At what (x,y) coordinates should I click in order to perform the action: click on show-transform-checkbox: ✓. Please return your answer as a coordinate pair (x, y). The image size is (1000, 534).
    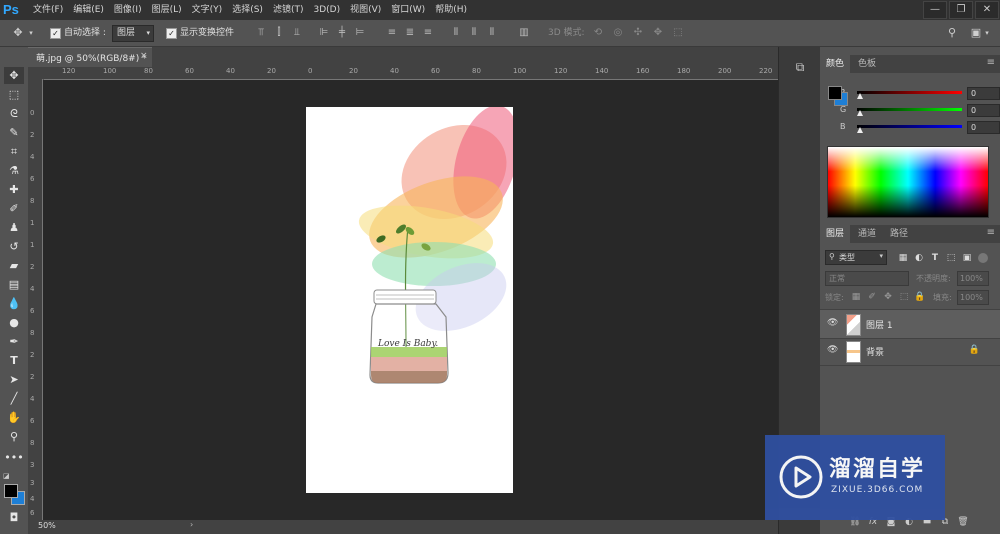
    Looking at the image, I should click on (171, 33).